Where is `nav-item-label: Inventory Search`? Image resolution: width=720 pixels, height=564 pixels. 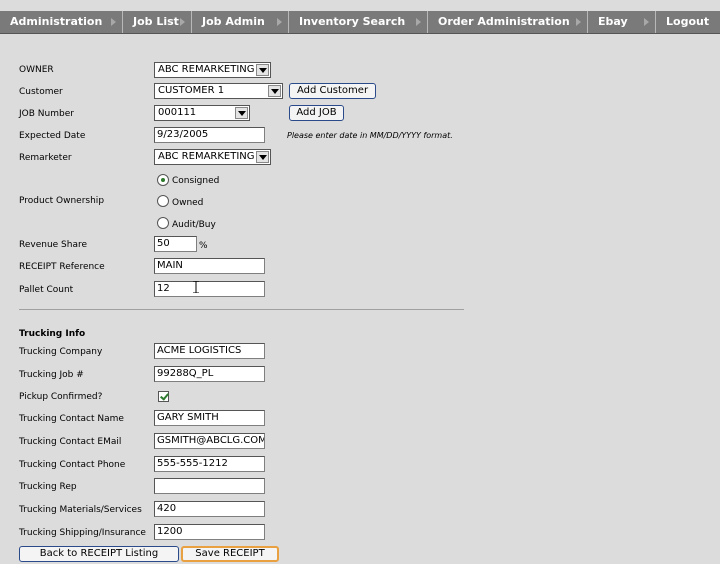 nav-item-label: Inventory Search is located at coordinates (352, 21).